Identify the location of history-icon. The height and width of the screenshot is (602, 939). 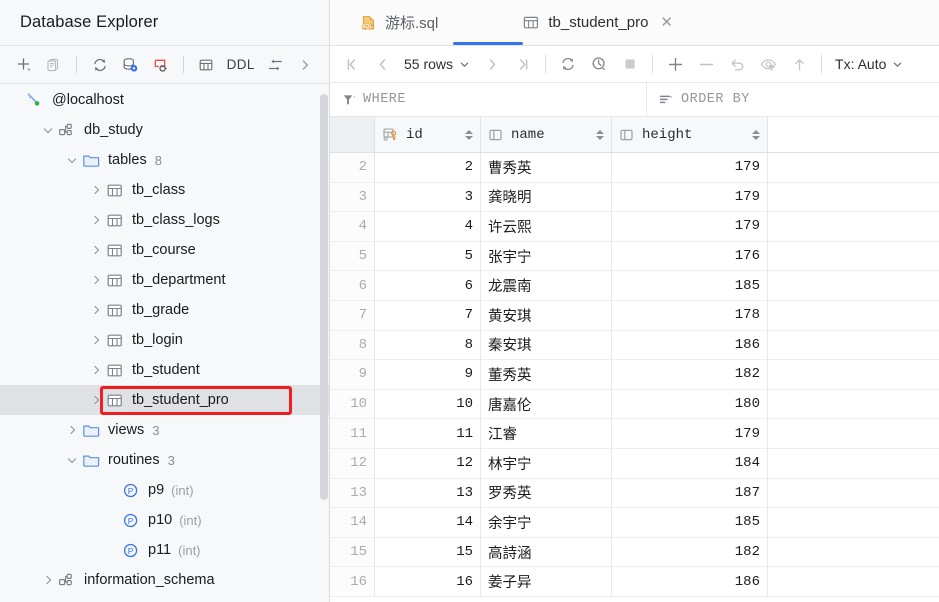
(599, 64).